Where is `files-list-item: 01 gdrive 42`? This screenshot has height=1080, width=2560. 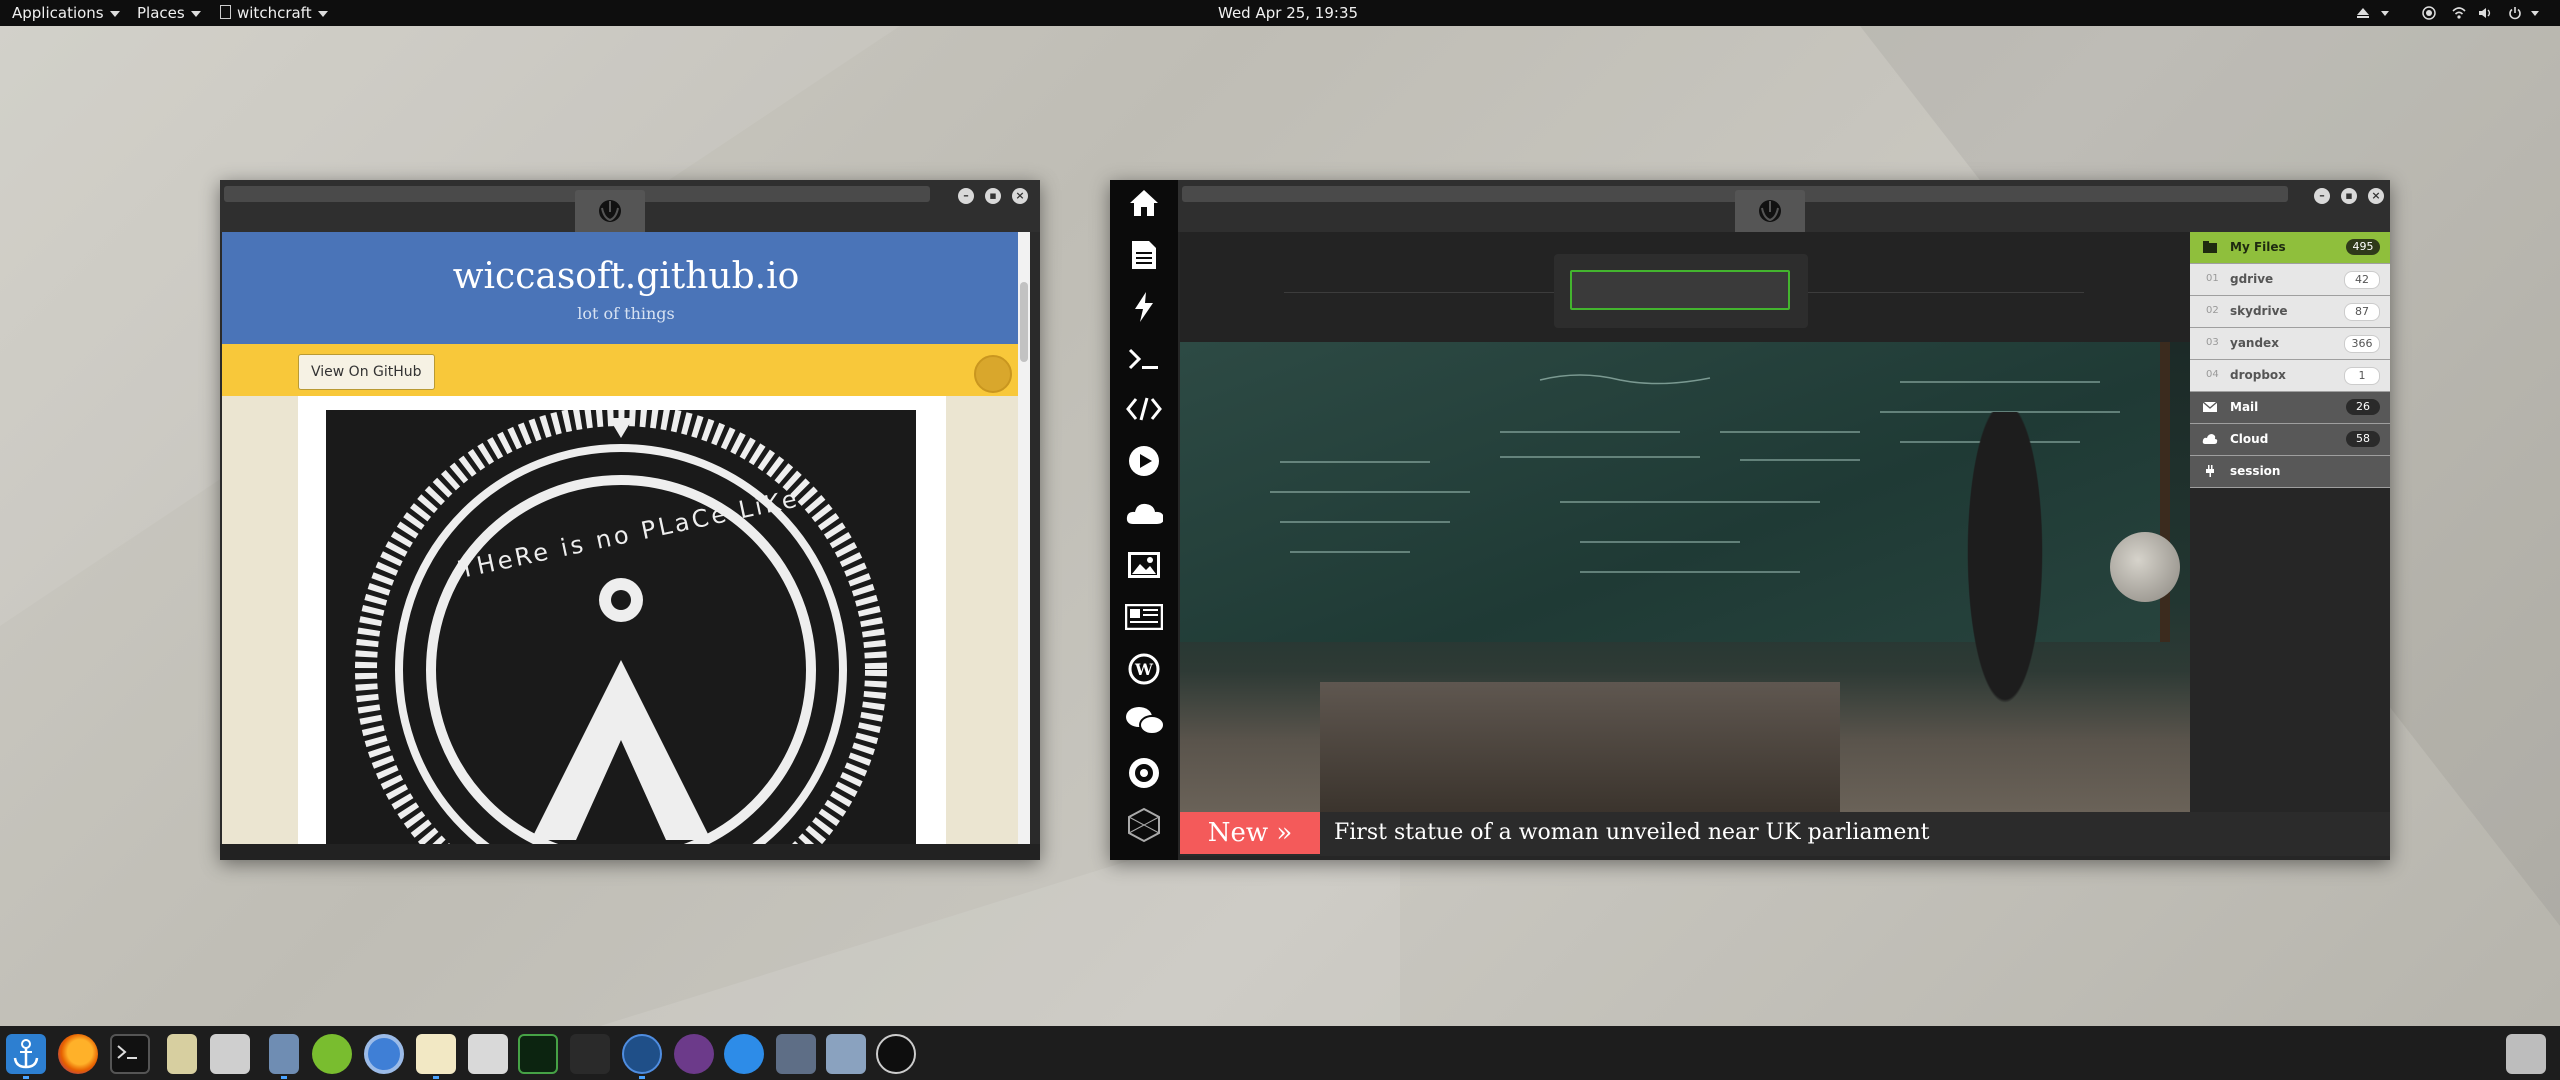
files-list-item: 01 gdrive 42 is located at coordinates (2290, 280).